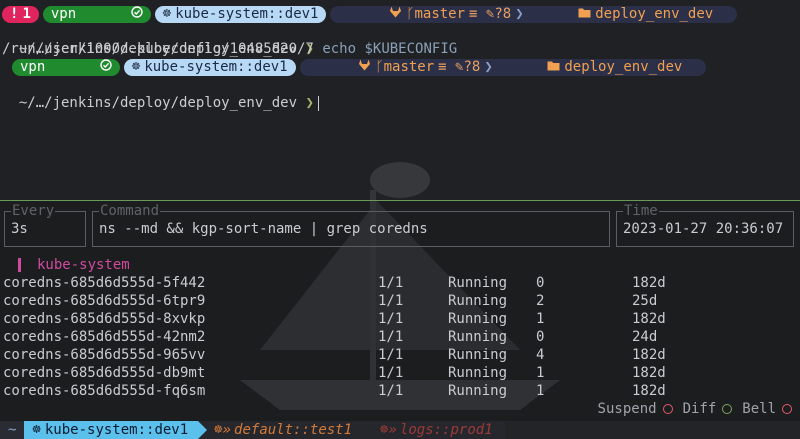  What do you see at coordinates (104, 283) in the screenshot?
I see `pod-name: coredns-685d6d555d-5f442` at bounding box center [104, 283].